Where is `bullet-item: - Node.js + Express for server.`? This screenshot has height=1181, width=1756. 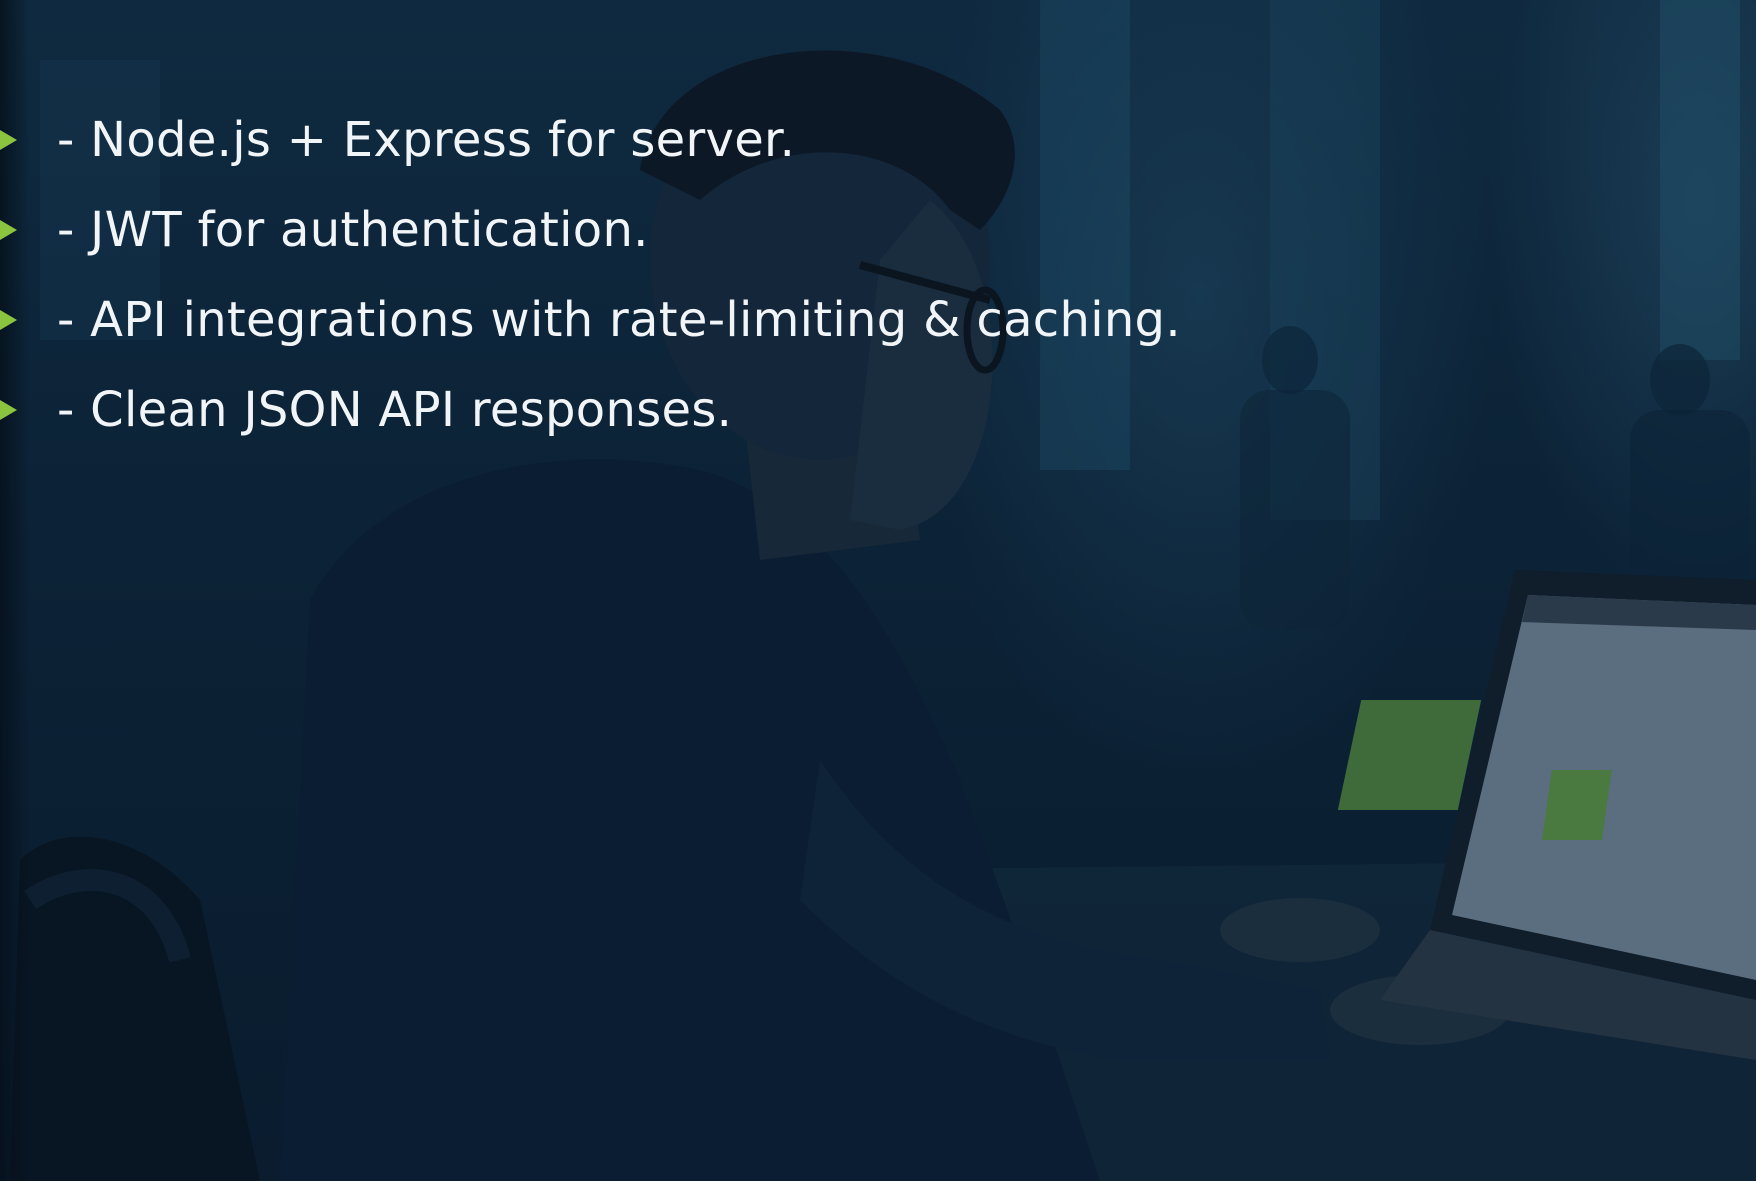 bullet-item: - Node.js + Express for server. is located at coordinates (590, 140).